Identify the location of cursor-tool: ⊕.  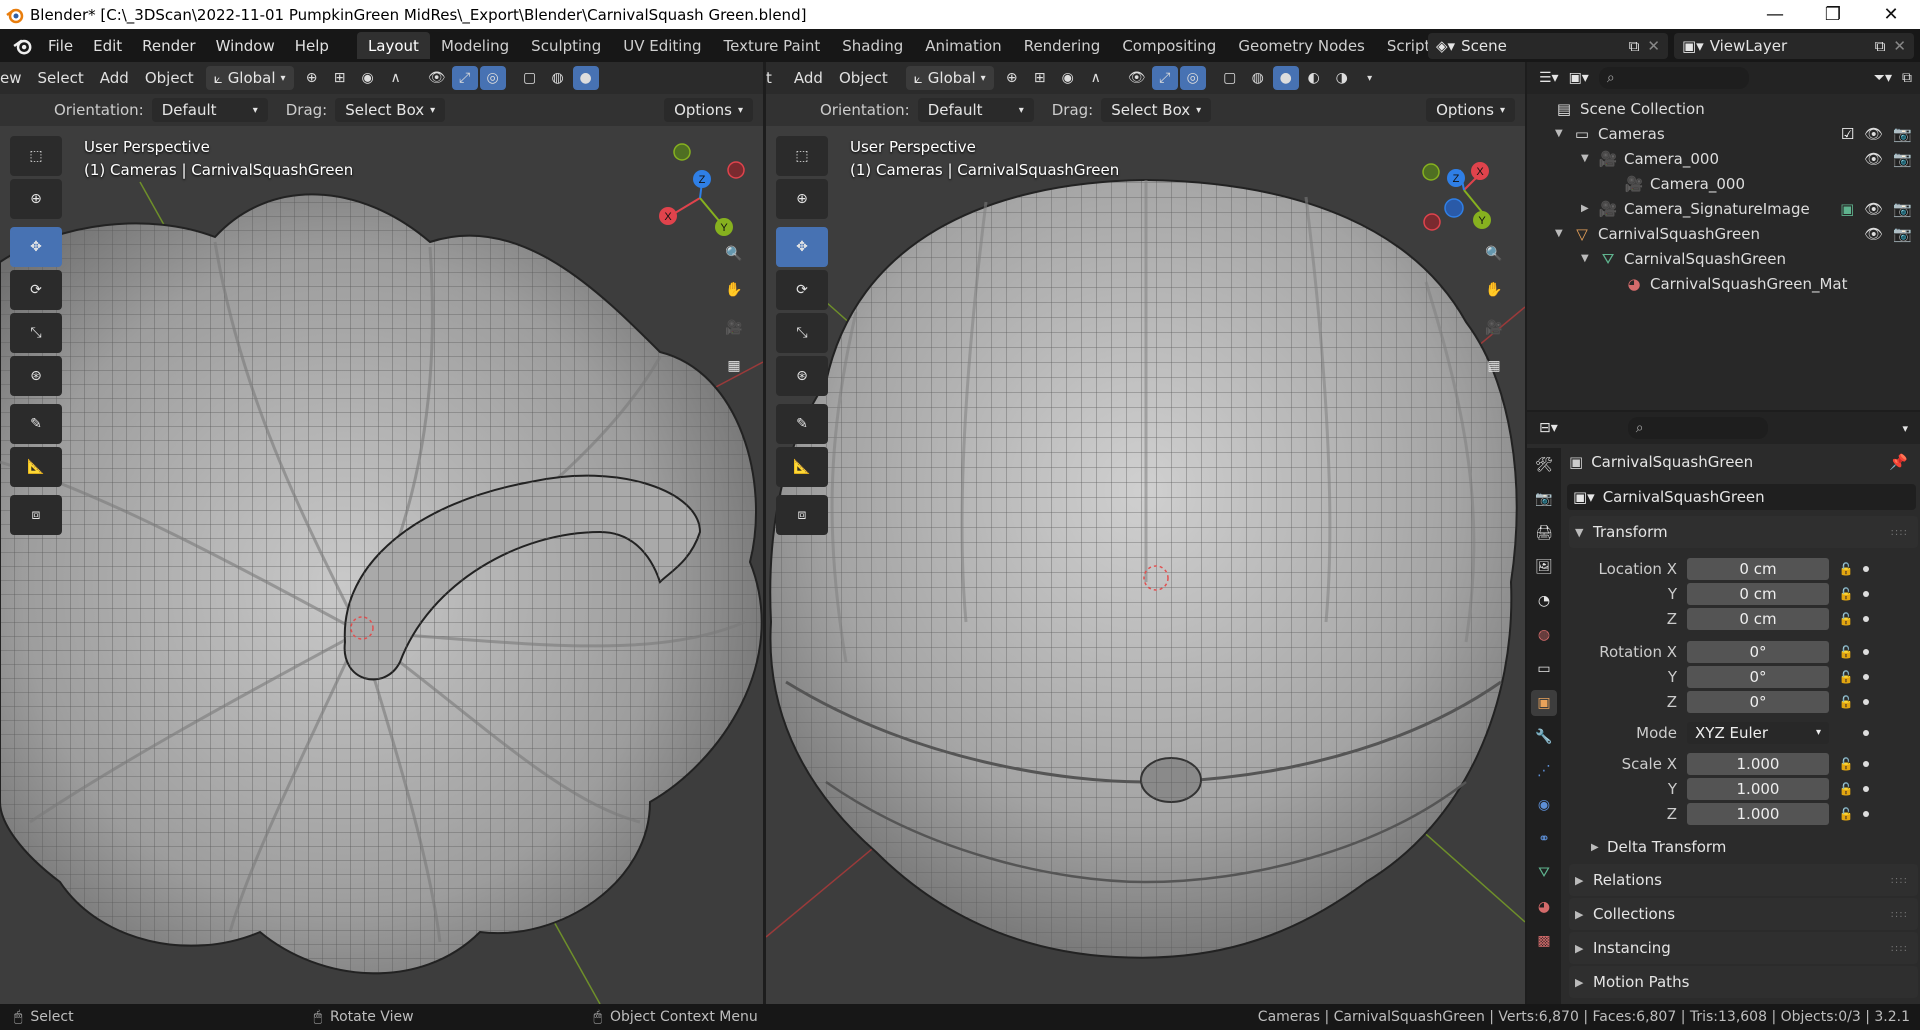
(36, 199).